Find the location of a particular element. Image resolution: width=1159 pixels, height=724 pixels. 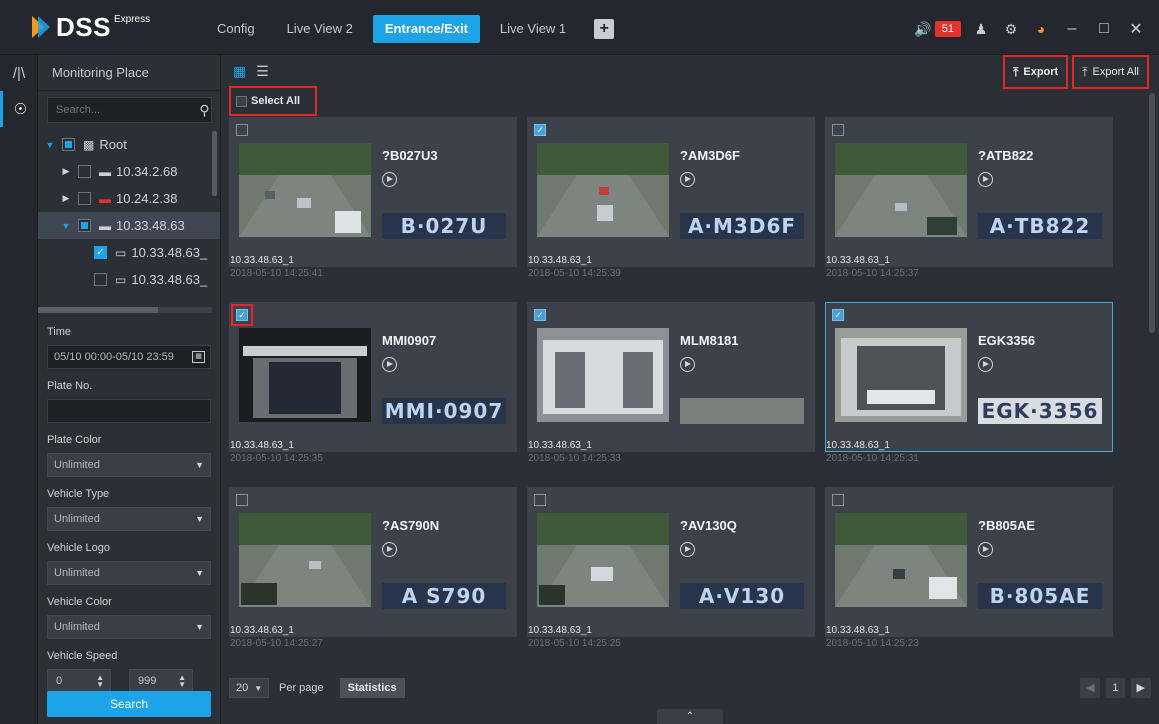

capture-time: 2018-05-10 14:25:33 is located at coordinates (574, 458).